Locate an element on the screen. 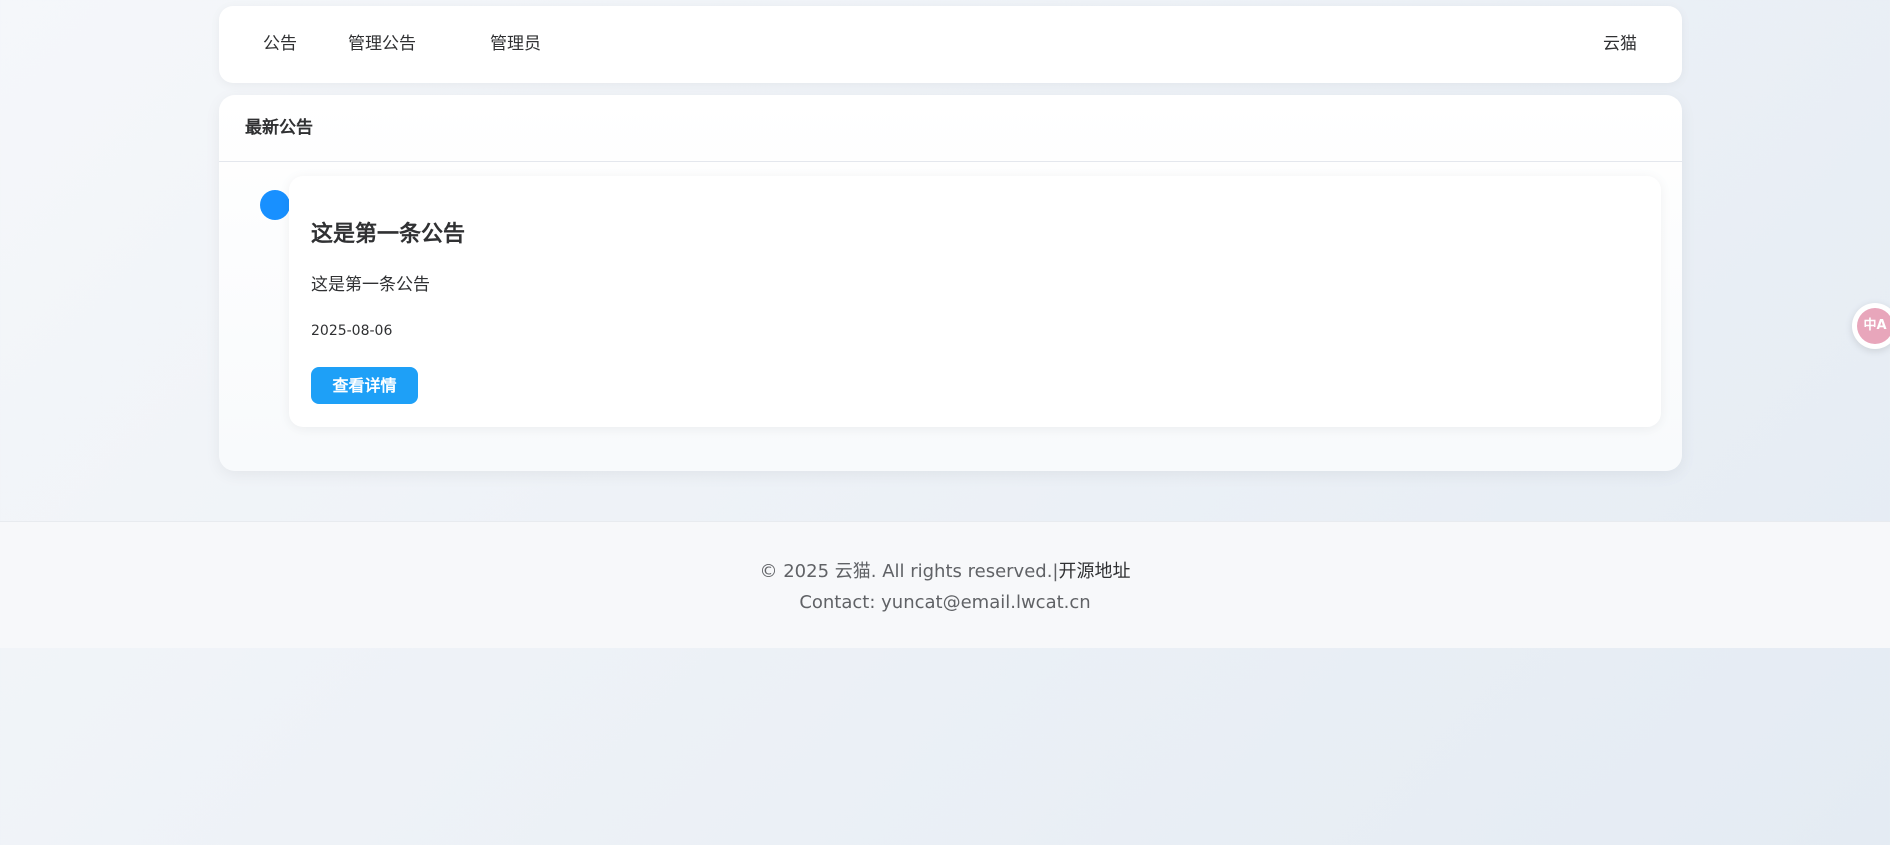  panel-title: 最新公告 is located at coordinates (950, 128).